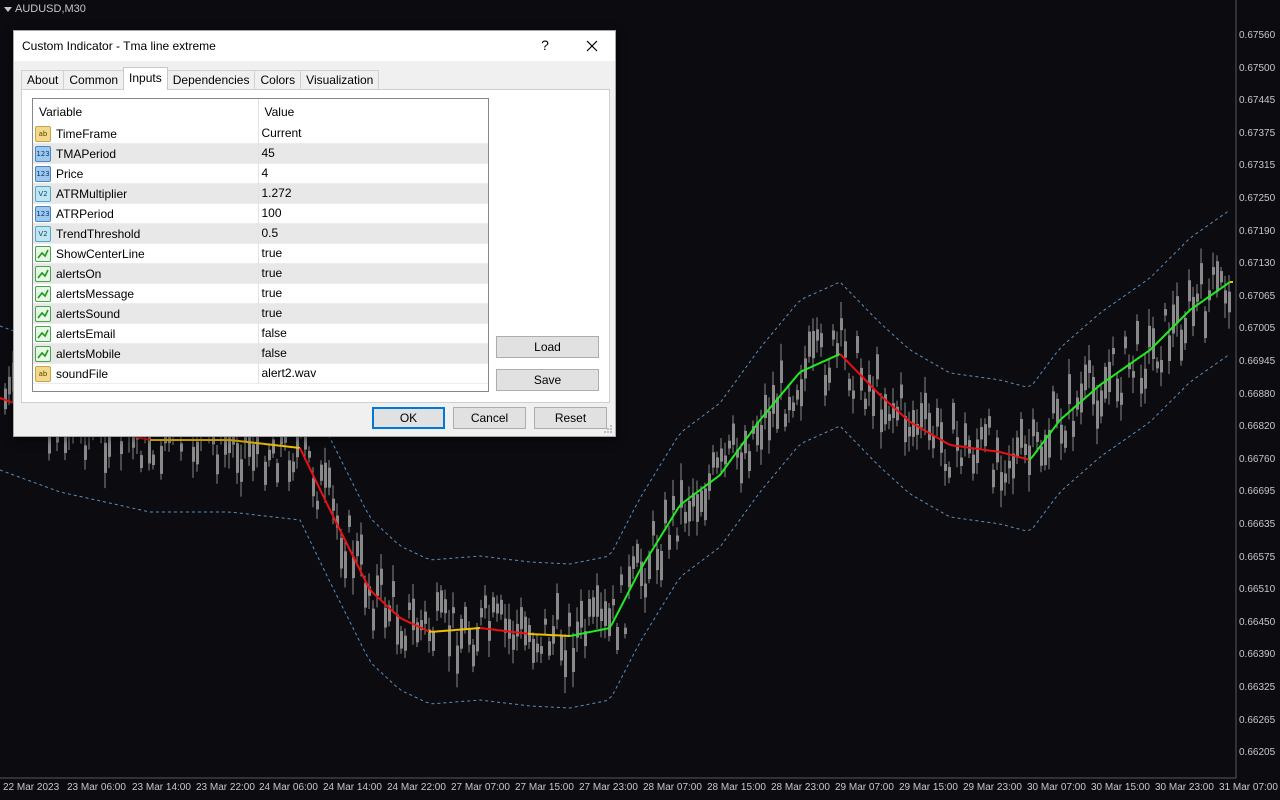 The image size is (1280, 800). I want to click on input-row-timeframe: ab TimeFrame Current, so click(260, 134).